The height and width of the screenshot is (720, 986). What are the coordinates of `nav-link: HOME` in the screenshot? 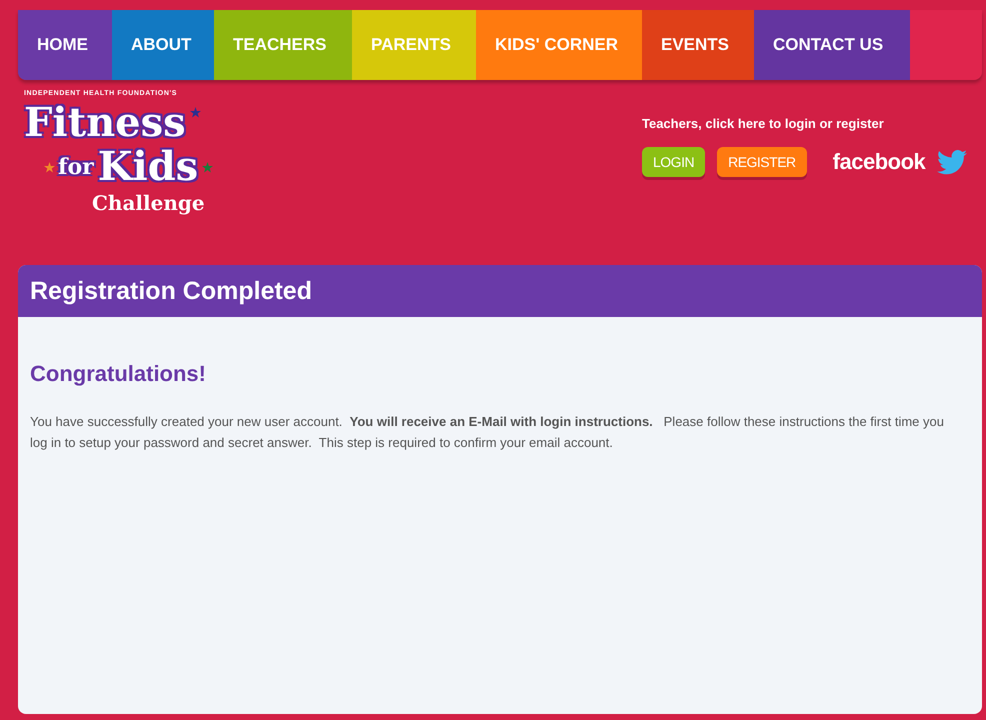 It's located at (65, 45).